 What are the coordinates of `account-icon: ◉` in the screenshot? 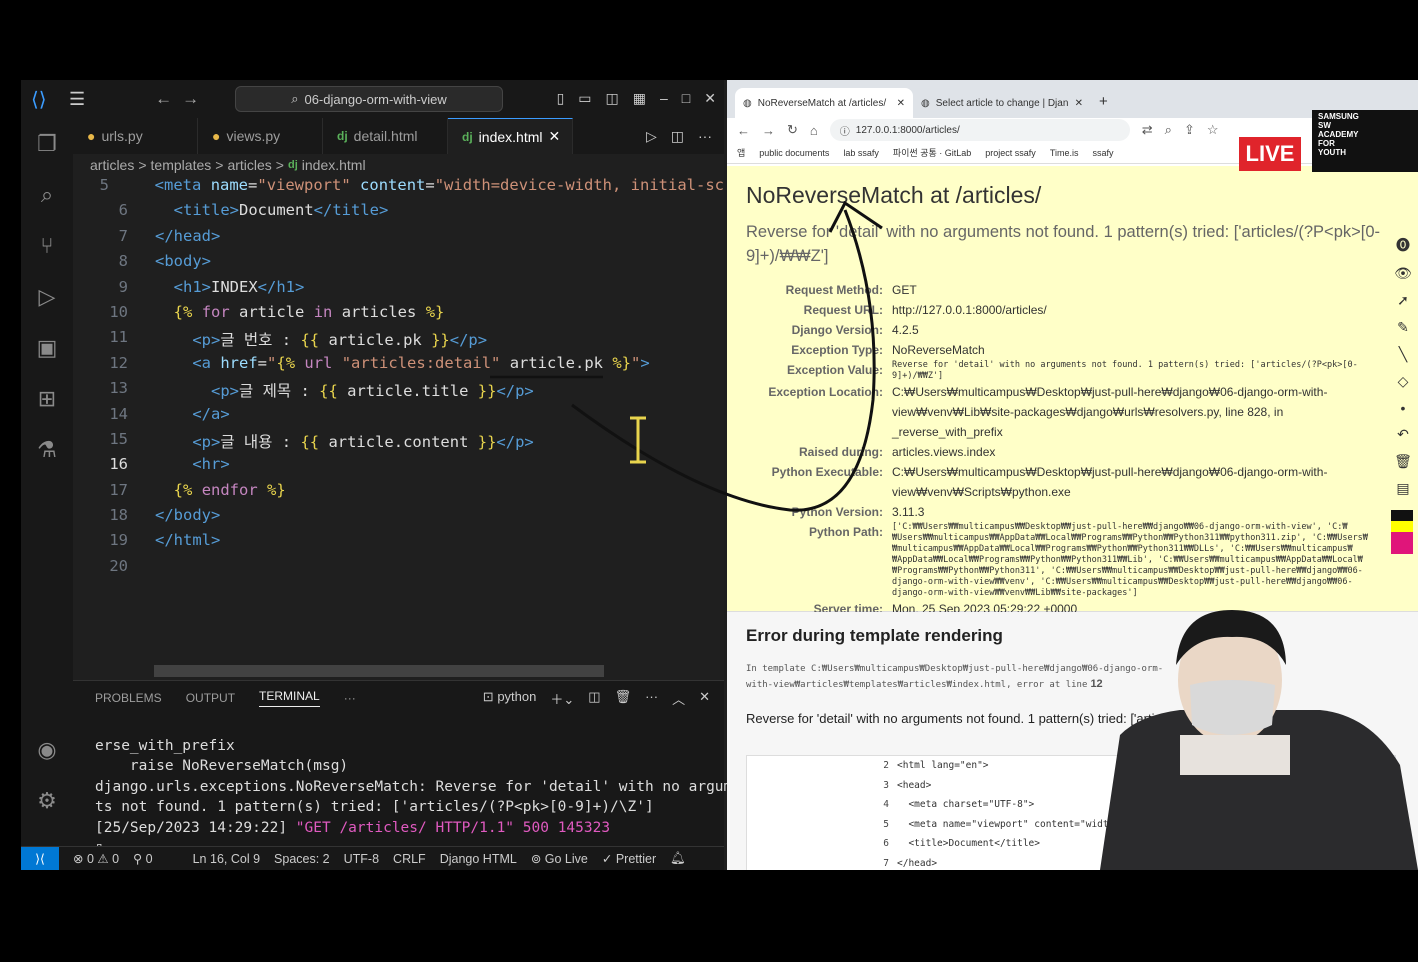 It's located at (47, 749).